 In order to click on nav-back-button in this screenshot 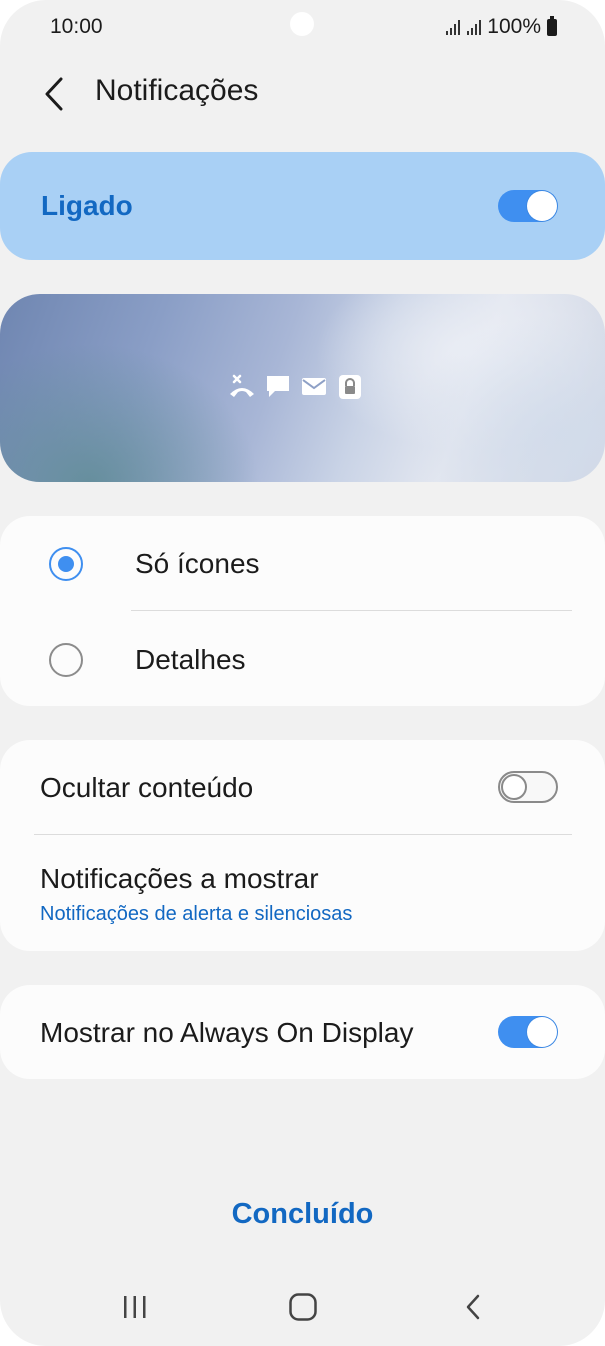, I will do `click(473, 1307)`.